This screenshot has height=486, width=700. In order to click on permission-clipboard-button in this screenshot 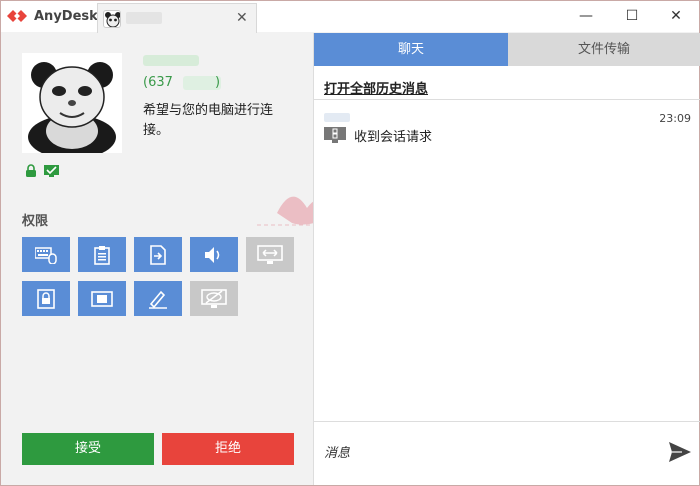, I will do `click(102, 254)`.